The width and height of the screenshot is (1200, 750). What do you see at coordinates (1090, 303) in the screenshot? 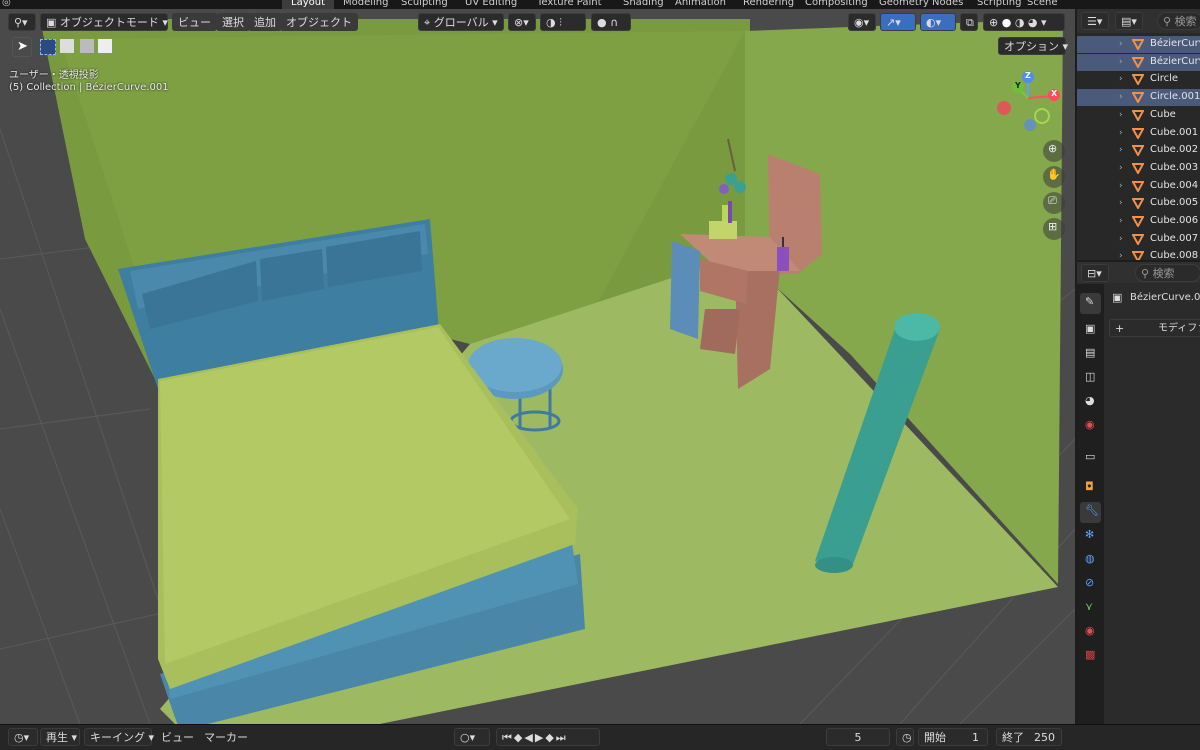
I see `tool-tab: ✎` at bounding box center [1090, 303].